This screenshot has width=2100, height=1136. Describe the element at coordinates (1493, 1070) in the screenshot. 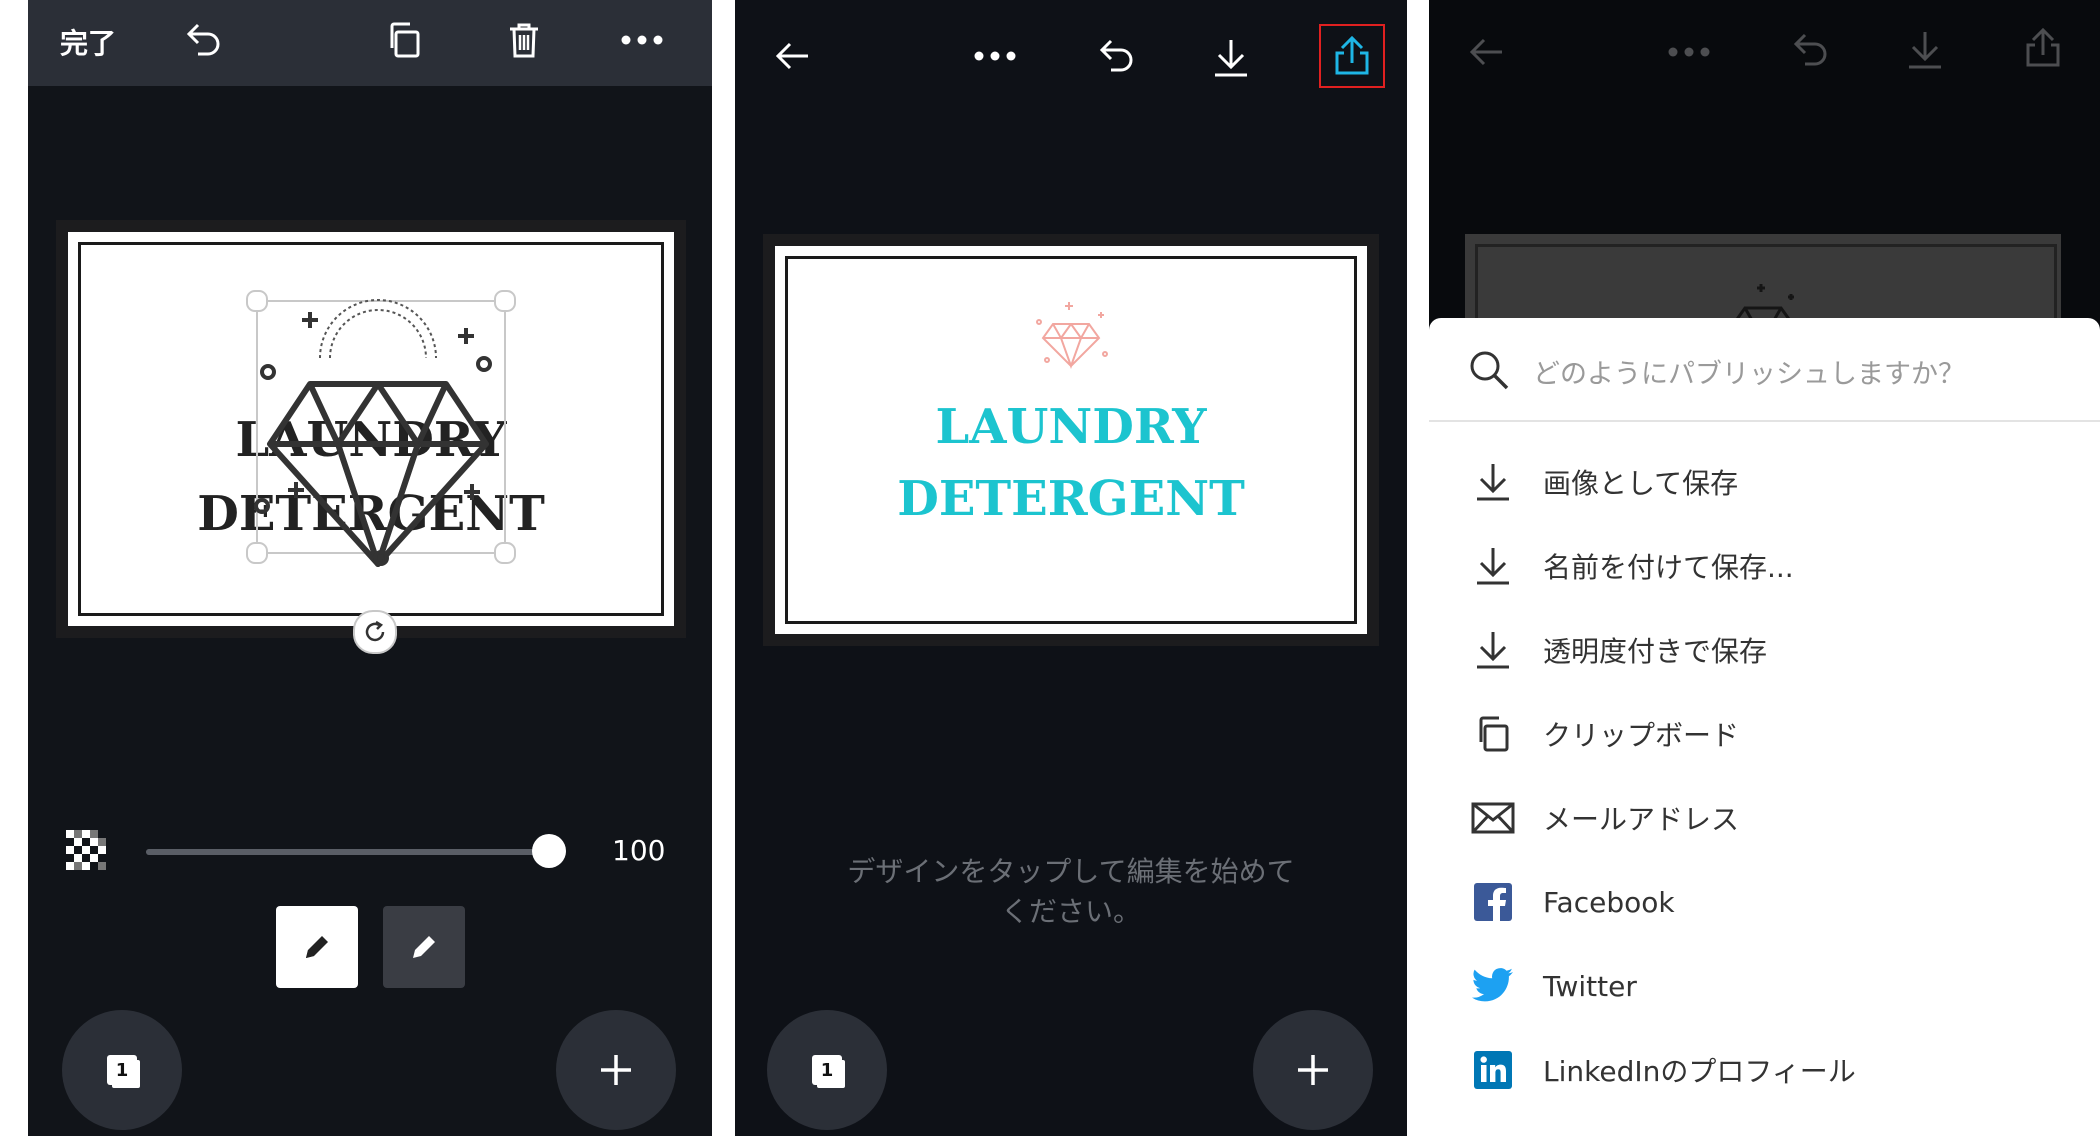

I see `linkedin-icon` at that location.